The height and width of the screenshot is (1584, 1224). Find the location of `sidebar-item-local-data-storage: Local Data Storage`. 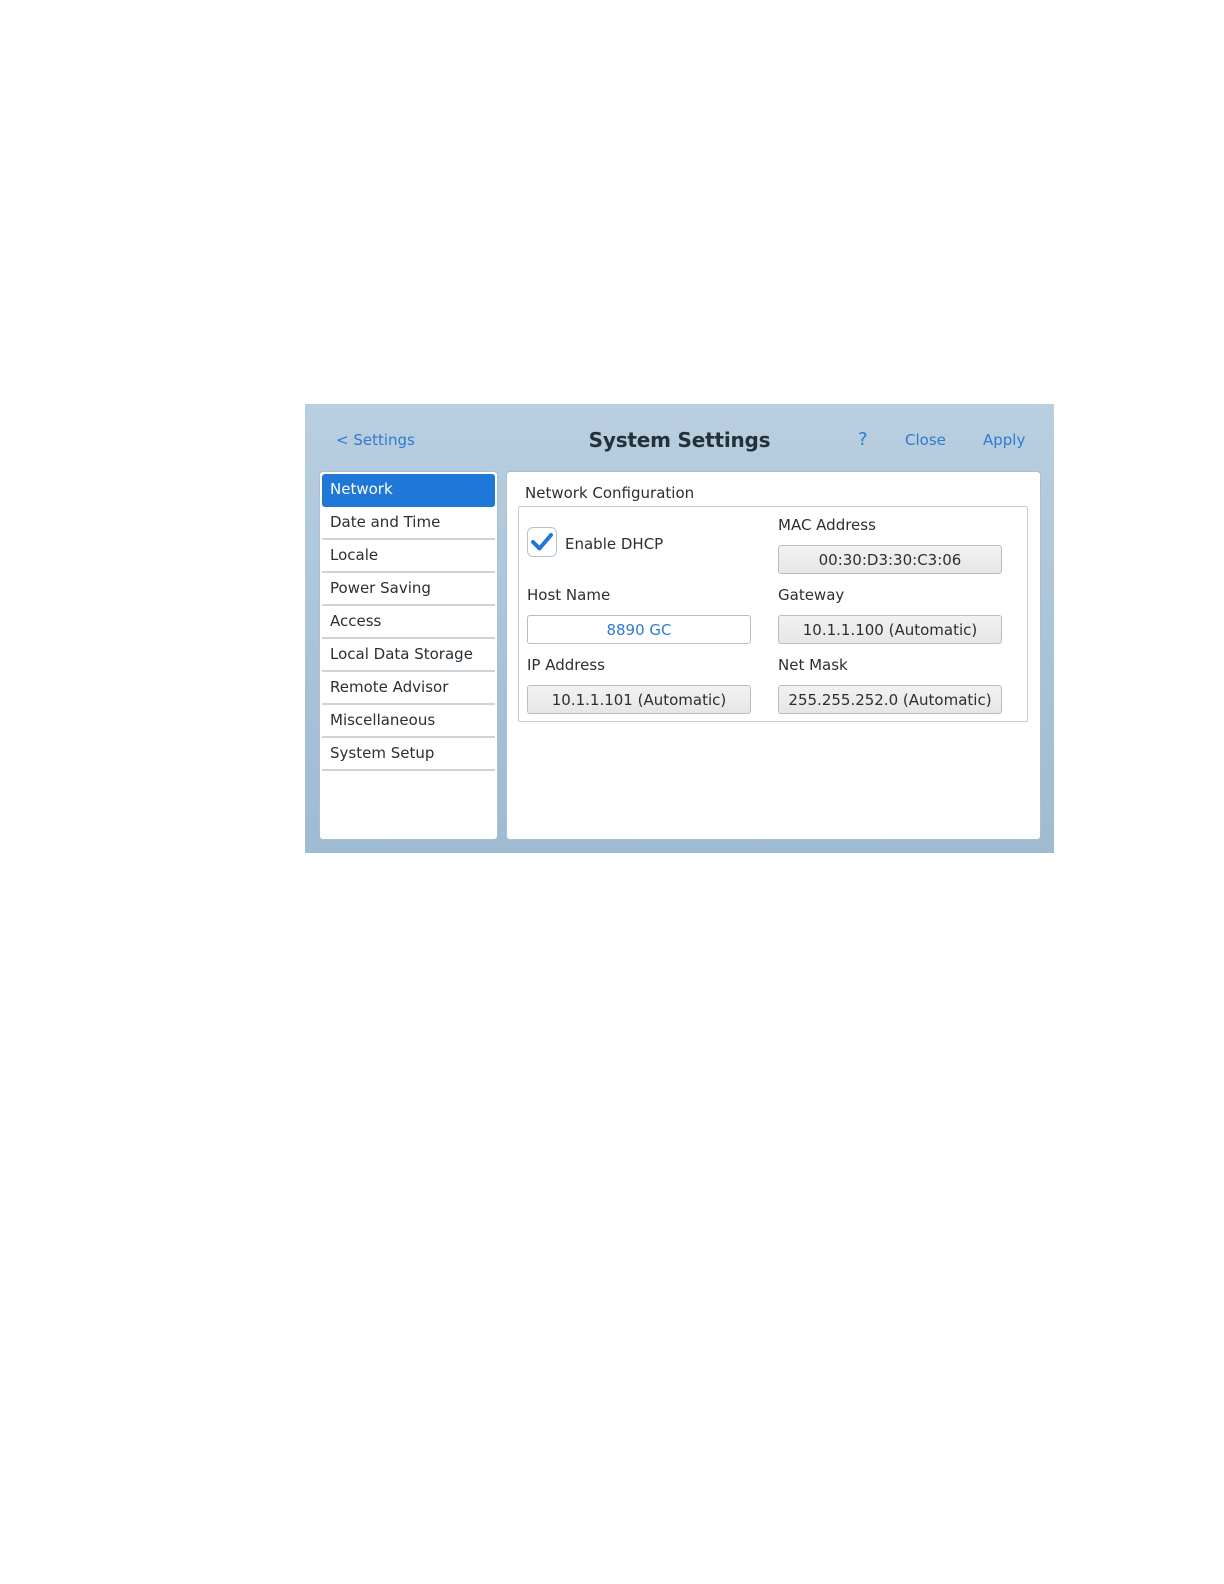

sidebar-item-local-data-storage: Local Data Storage is located at coordinates (408, 655).